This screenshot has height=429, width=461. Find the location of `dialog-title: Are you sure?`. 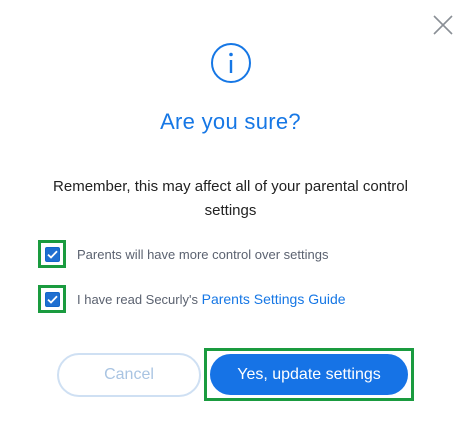

dialog-title: Are you sure? is located at coordinates (230, 121).